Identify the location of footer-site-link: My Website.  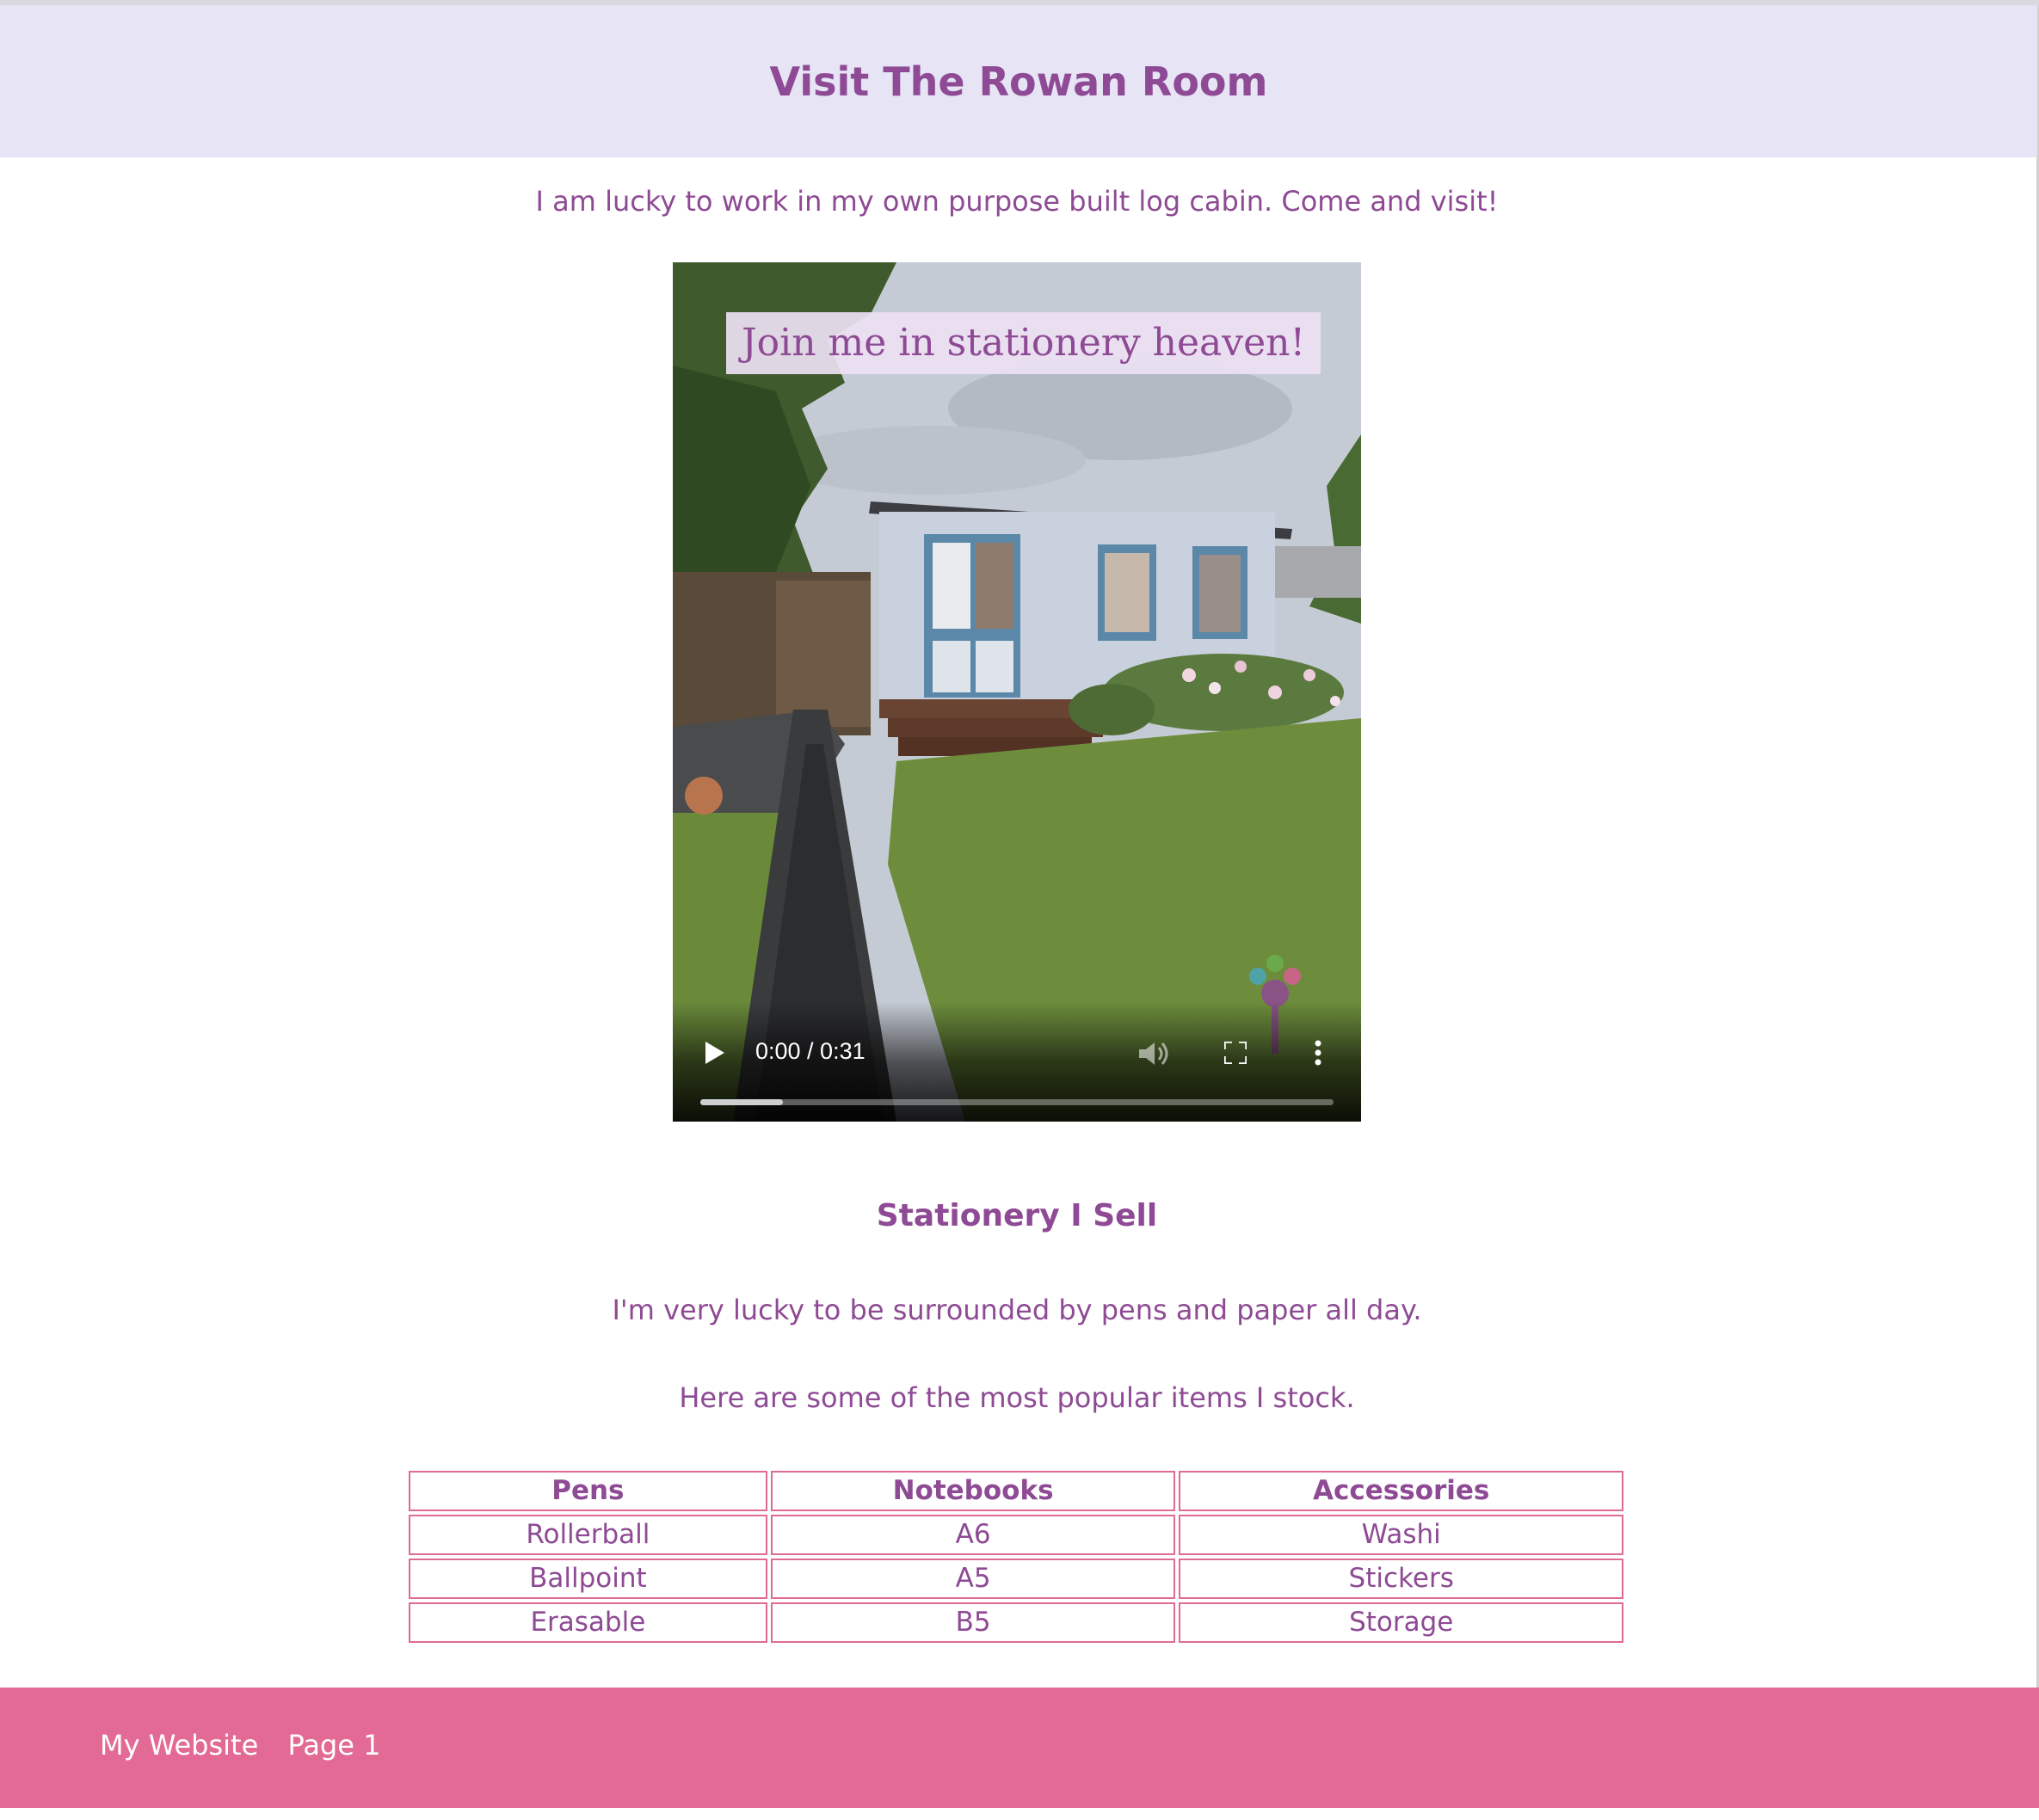
(179, 1745).